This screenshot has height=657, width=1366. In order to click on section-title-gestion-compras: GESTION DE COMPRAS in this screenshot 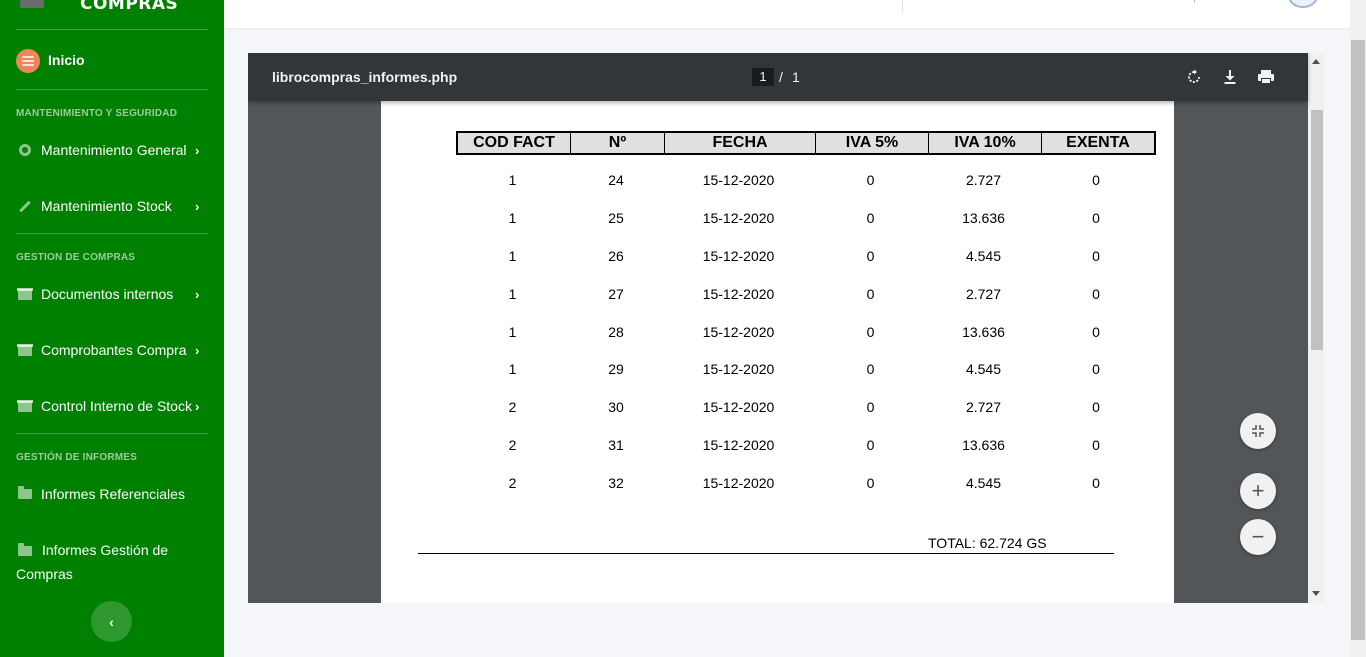, I will do `click(76, 257)`.